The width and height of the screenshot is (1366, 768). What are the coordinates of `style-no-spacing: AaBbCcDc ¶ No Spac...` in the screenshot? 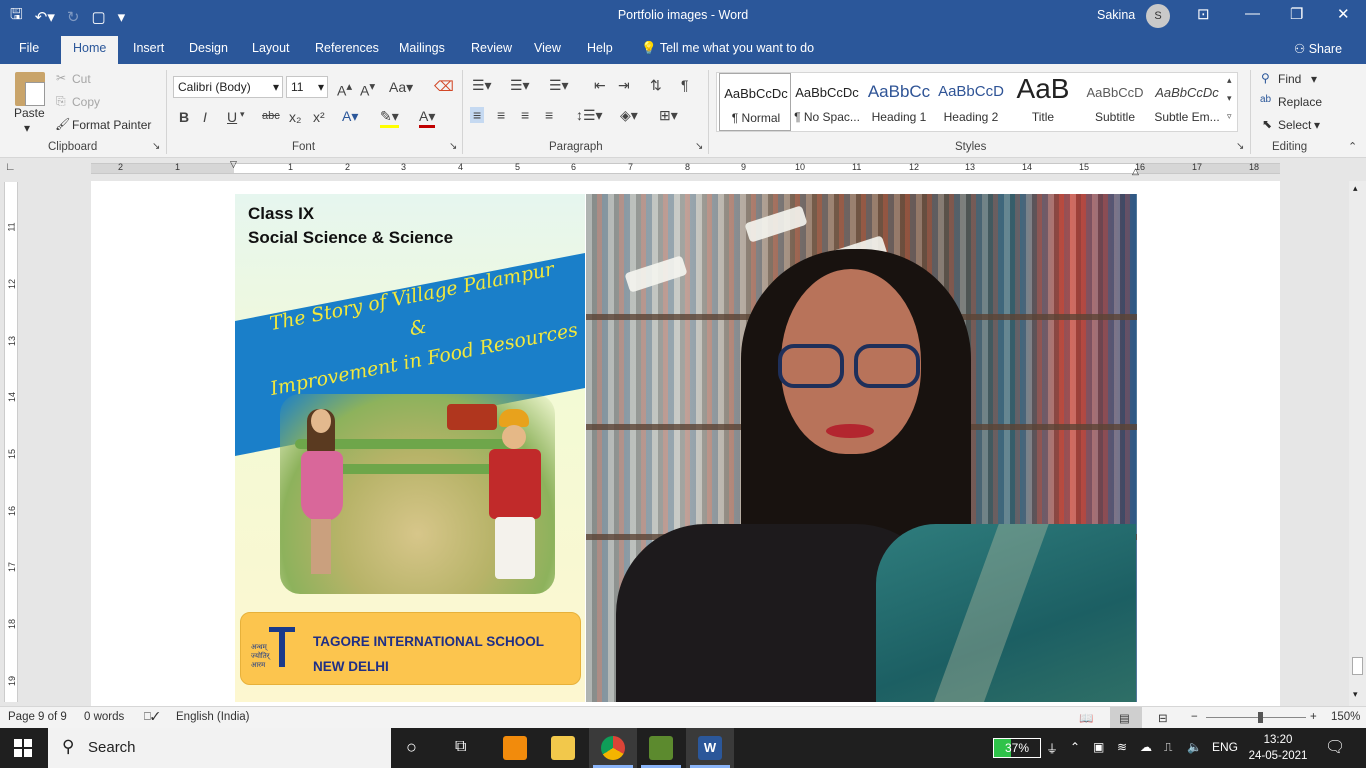 It's located at (827, 102).